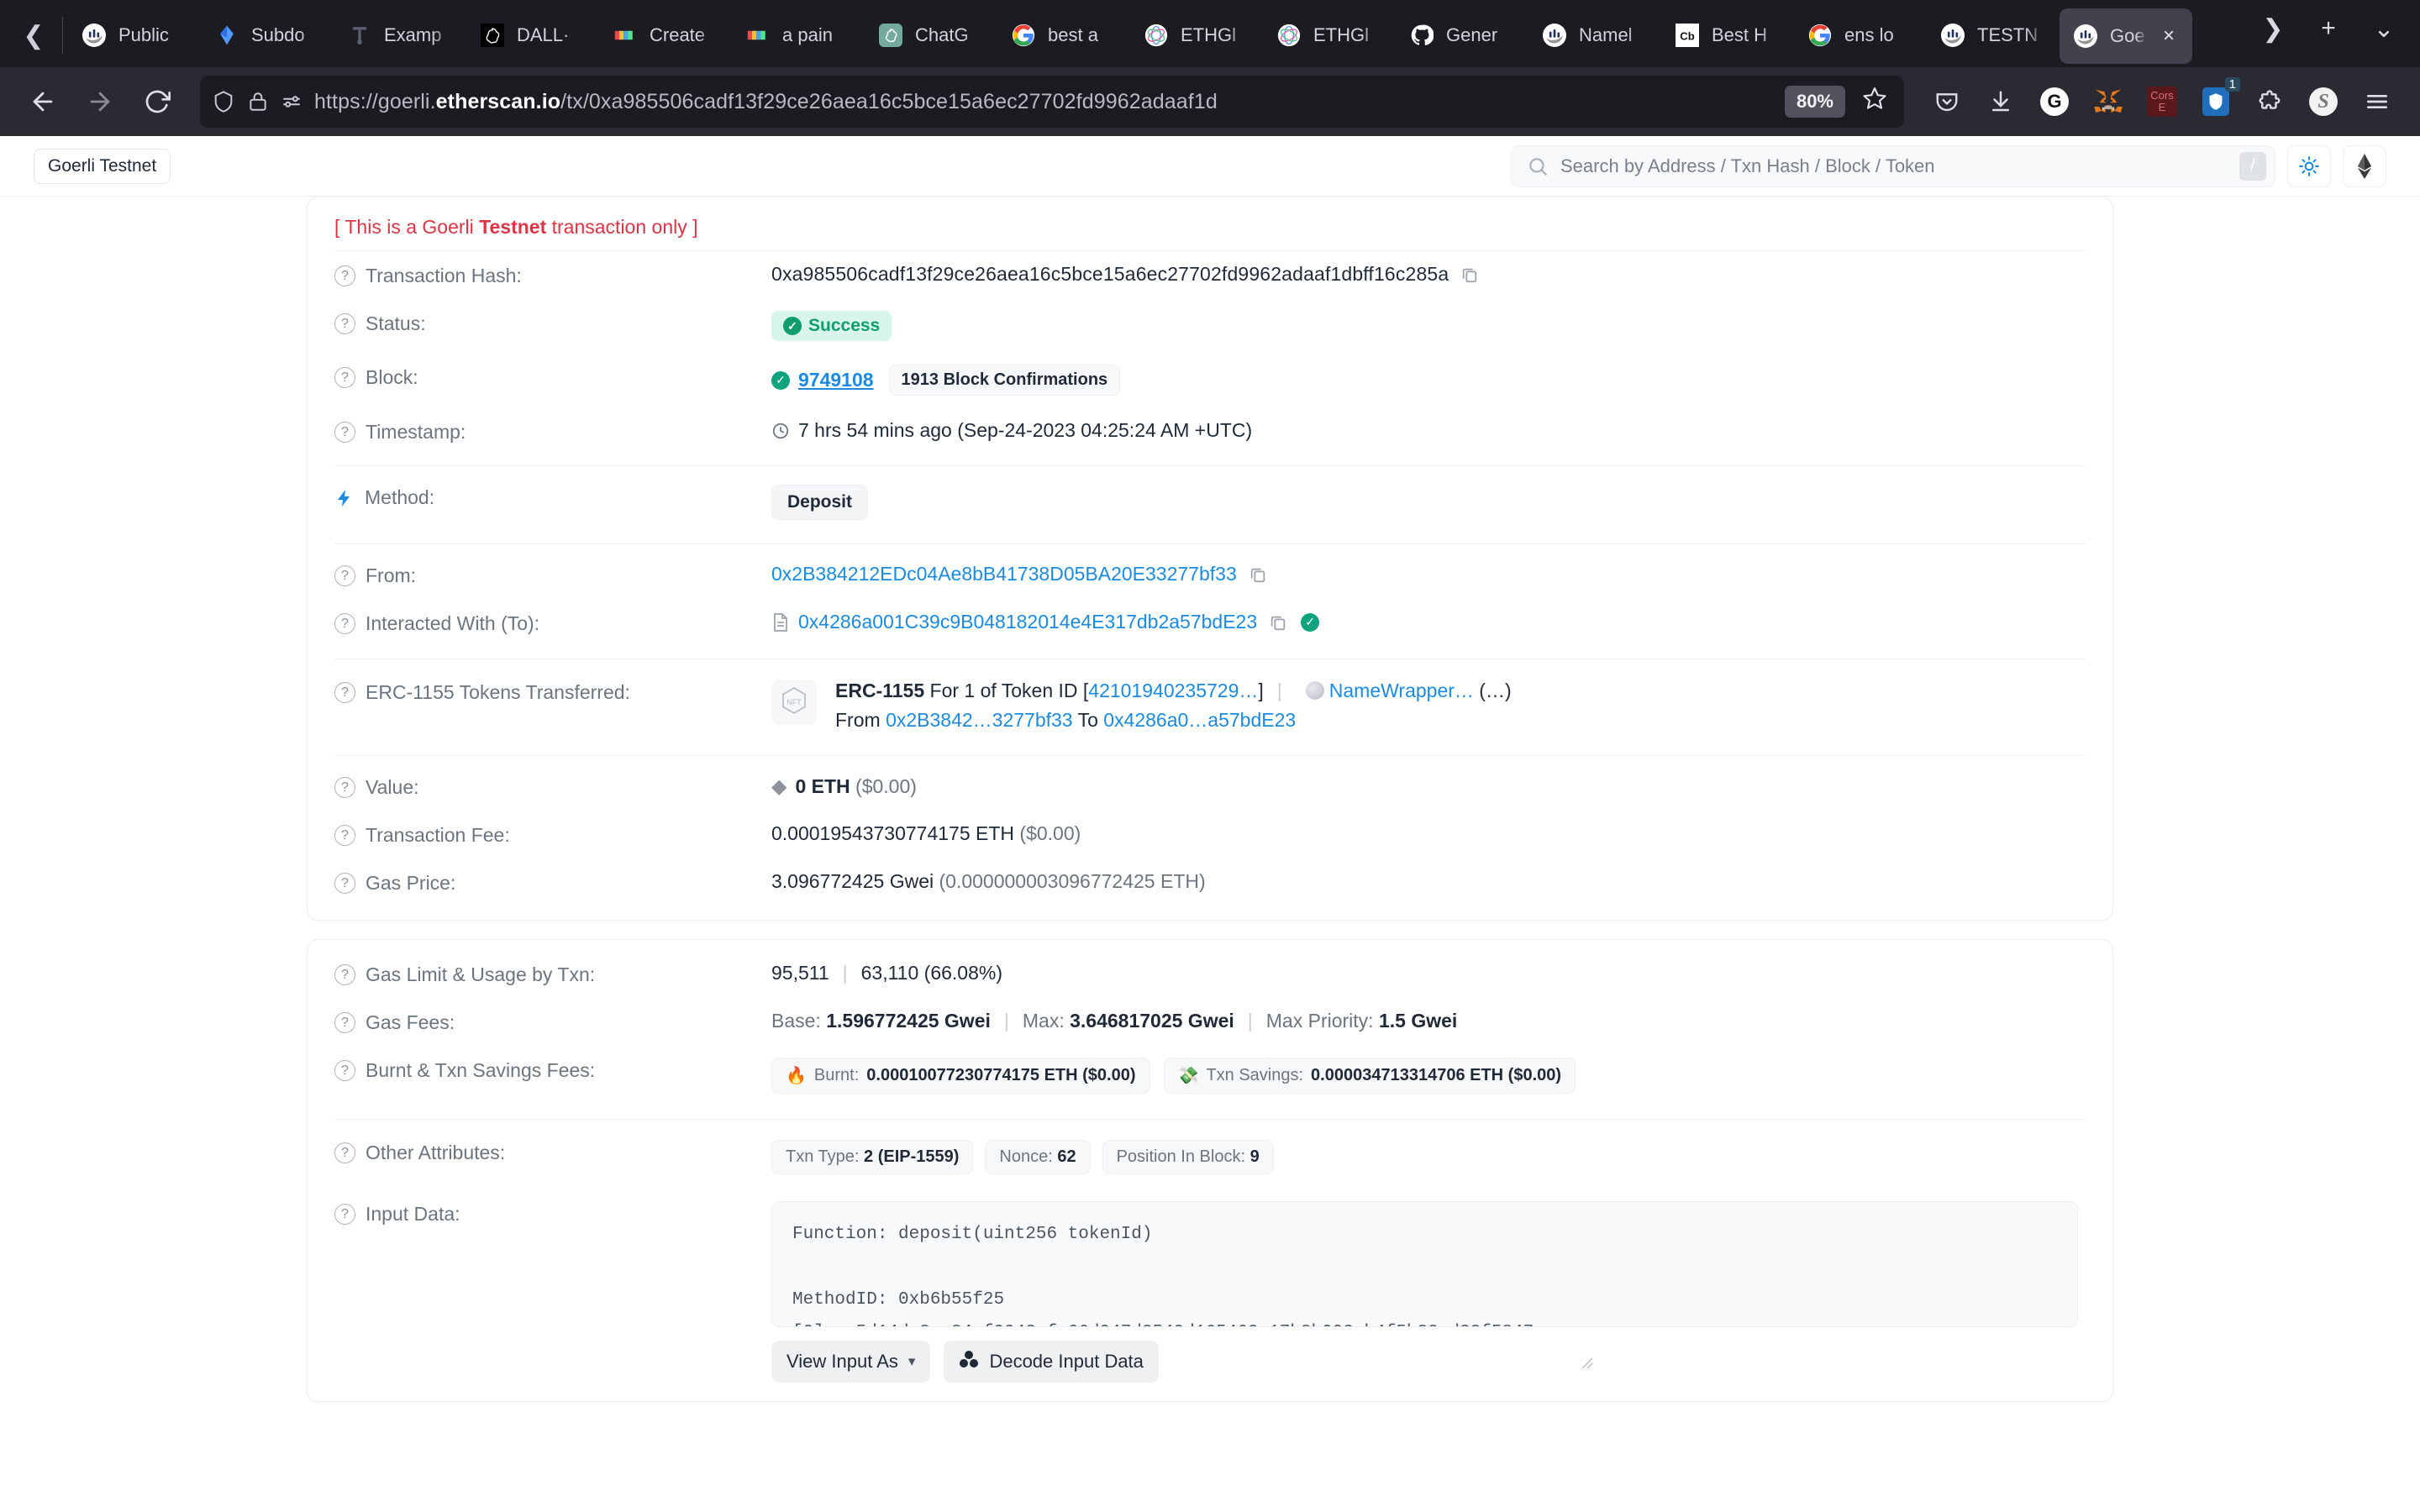 Image resolution: width=2420 pixels, height=1512 pixels. What do you see at coordinates (481, 974) in the screenshot?
I see `gas-limit-label: Gas Limit & Usage by Txn:` at bounding box center [481, 974].